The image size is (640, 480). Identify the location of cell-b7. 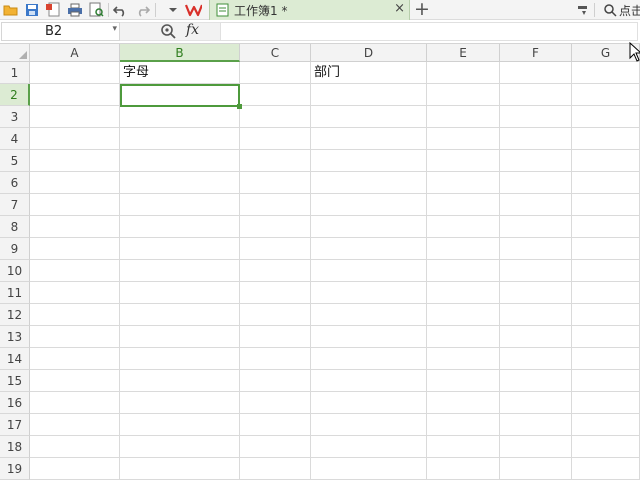
(180, 205).